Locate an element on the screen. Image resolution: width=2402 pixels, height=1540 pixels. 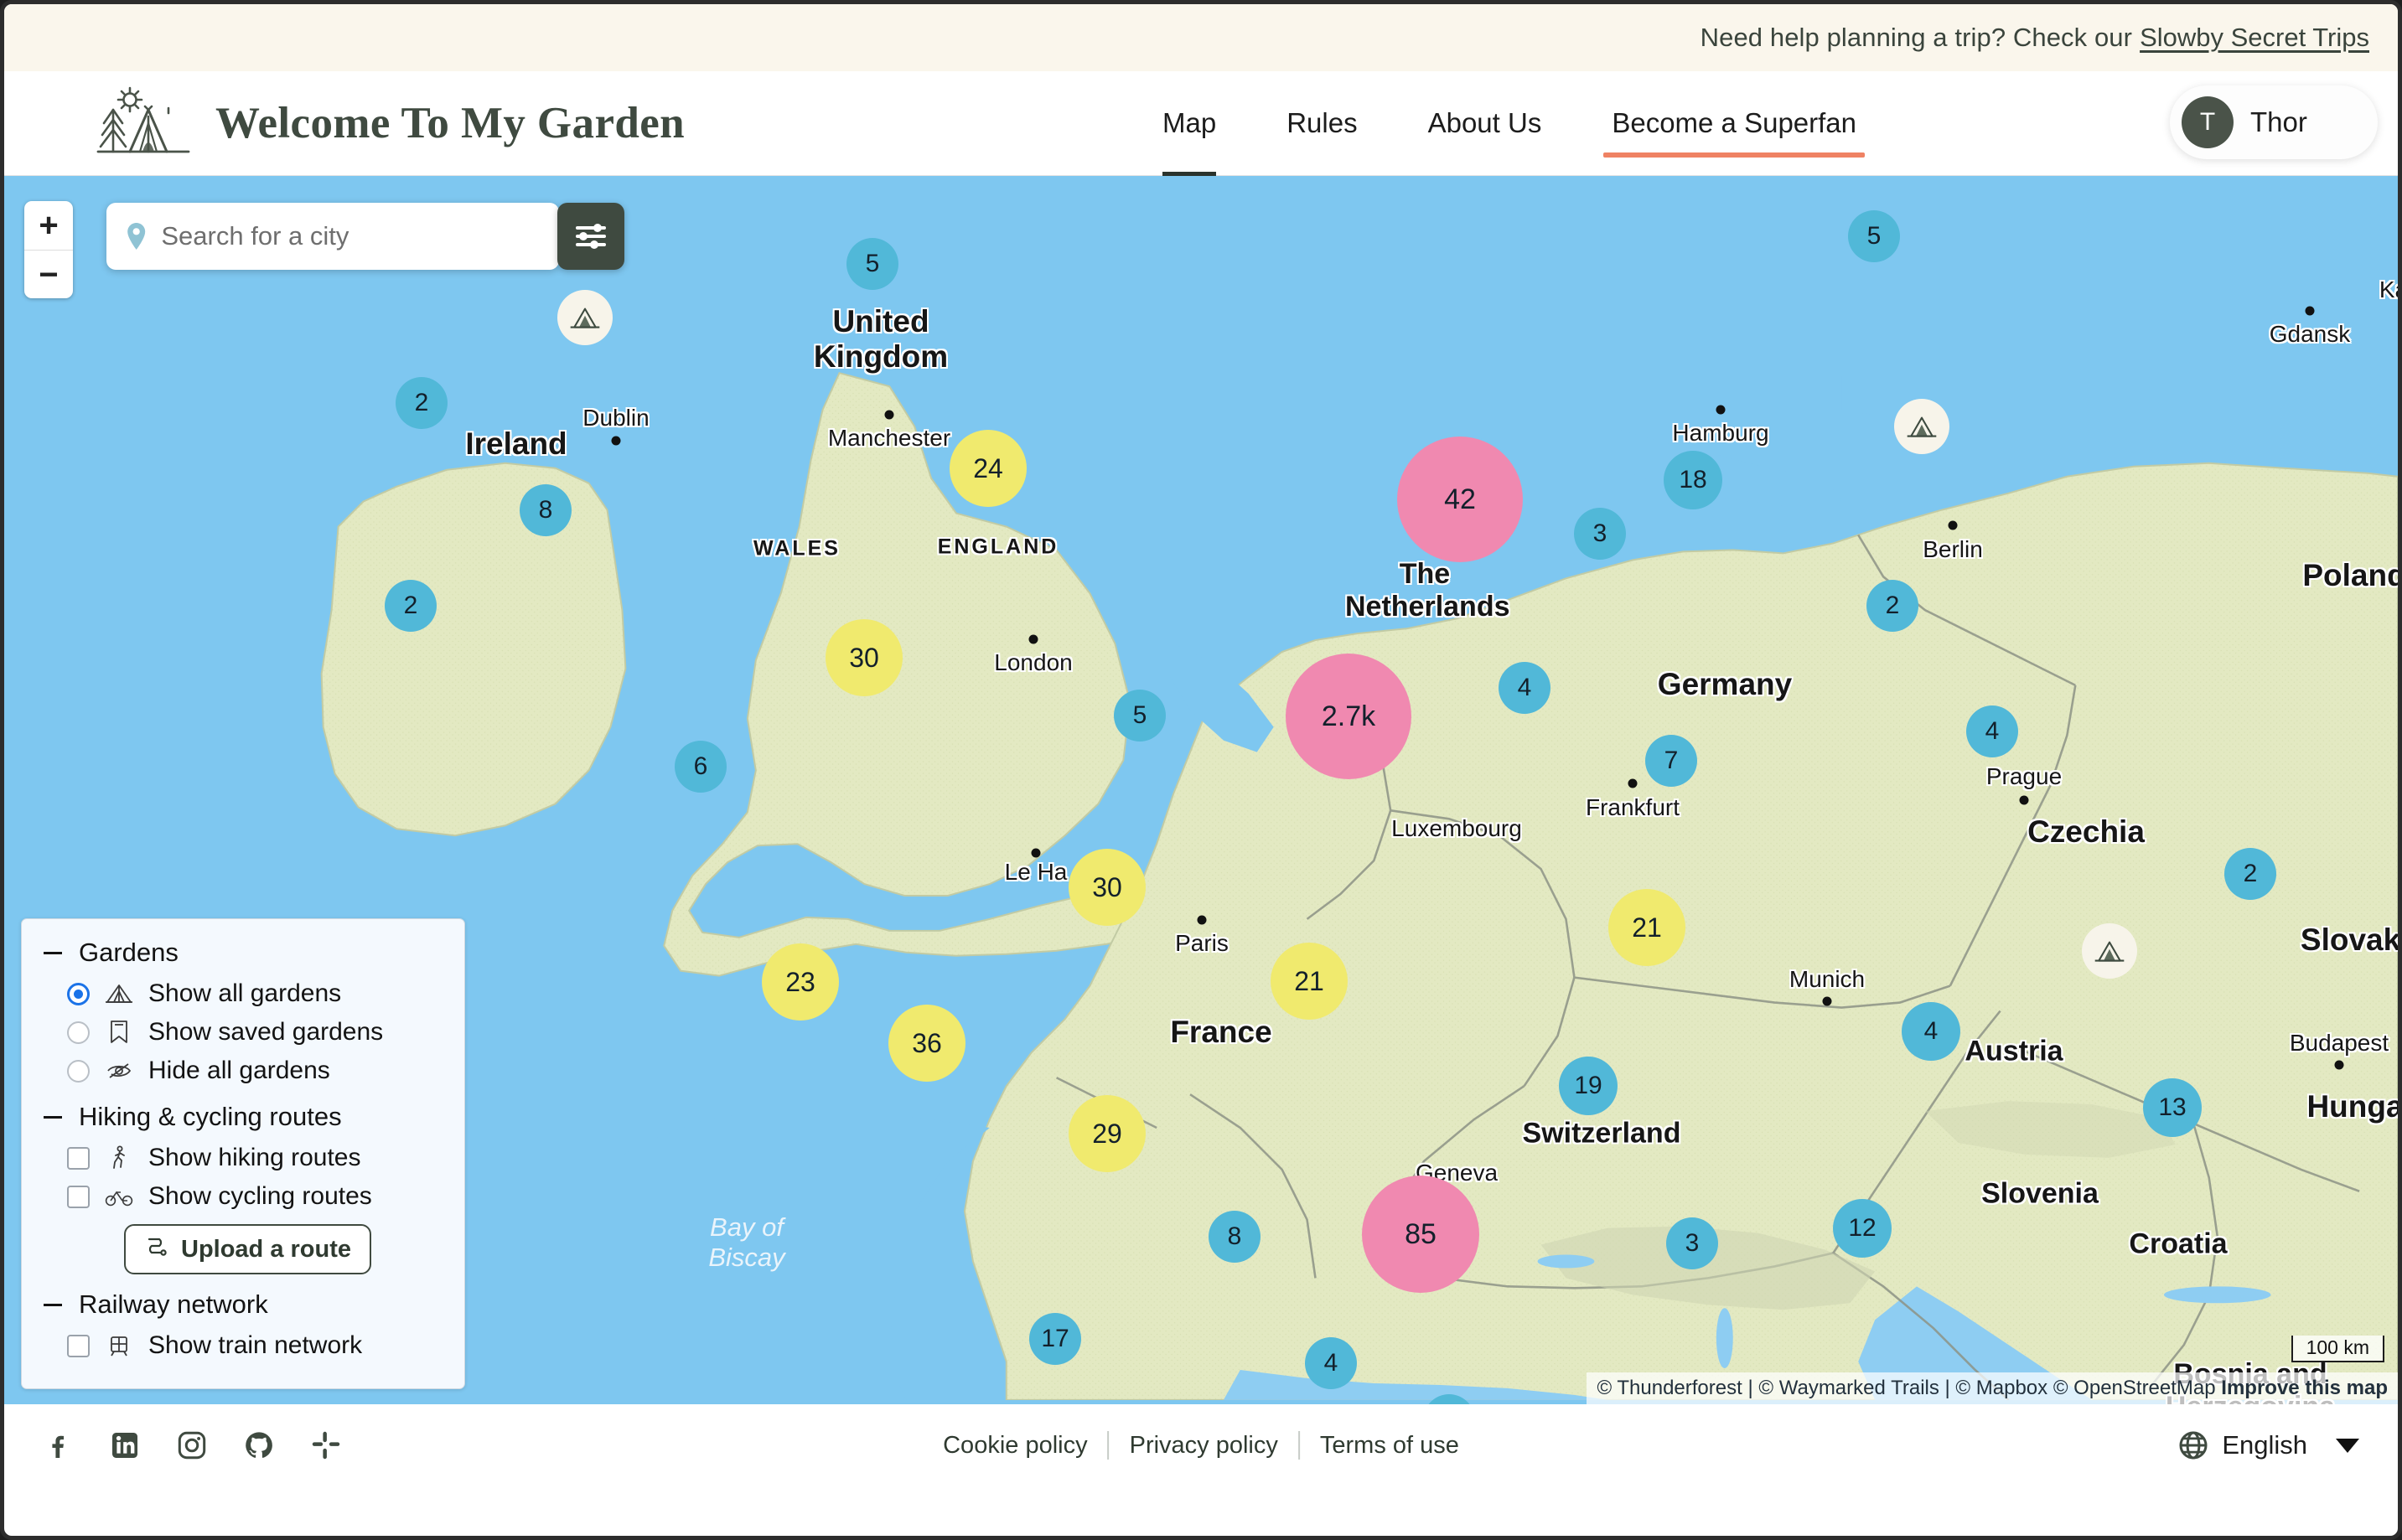
cluster-count: 5 is located at coordinates (873, 263).